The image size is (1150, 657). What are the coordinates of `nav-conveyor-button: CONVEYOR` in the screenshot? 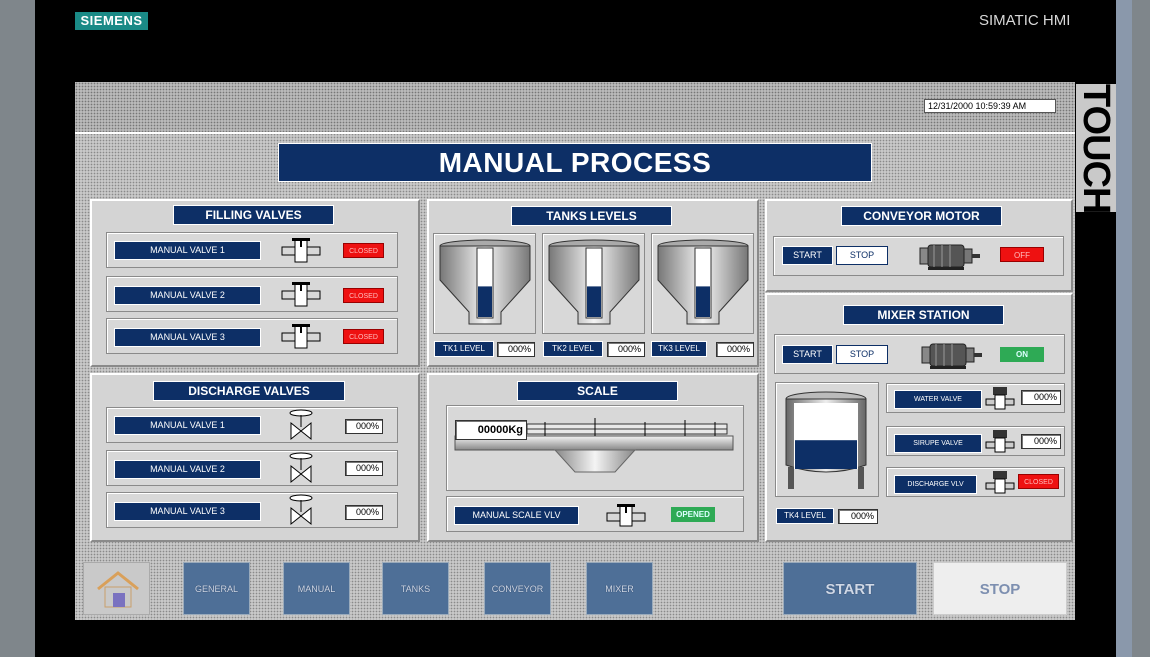 It's located at (517, 588).